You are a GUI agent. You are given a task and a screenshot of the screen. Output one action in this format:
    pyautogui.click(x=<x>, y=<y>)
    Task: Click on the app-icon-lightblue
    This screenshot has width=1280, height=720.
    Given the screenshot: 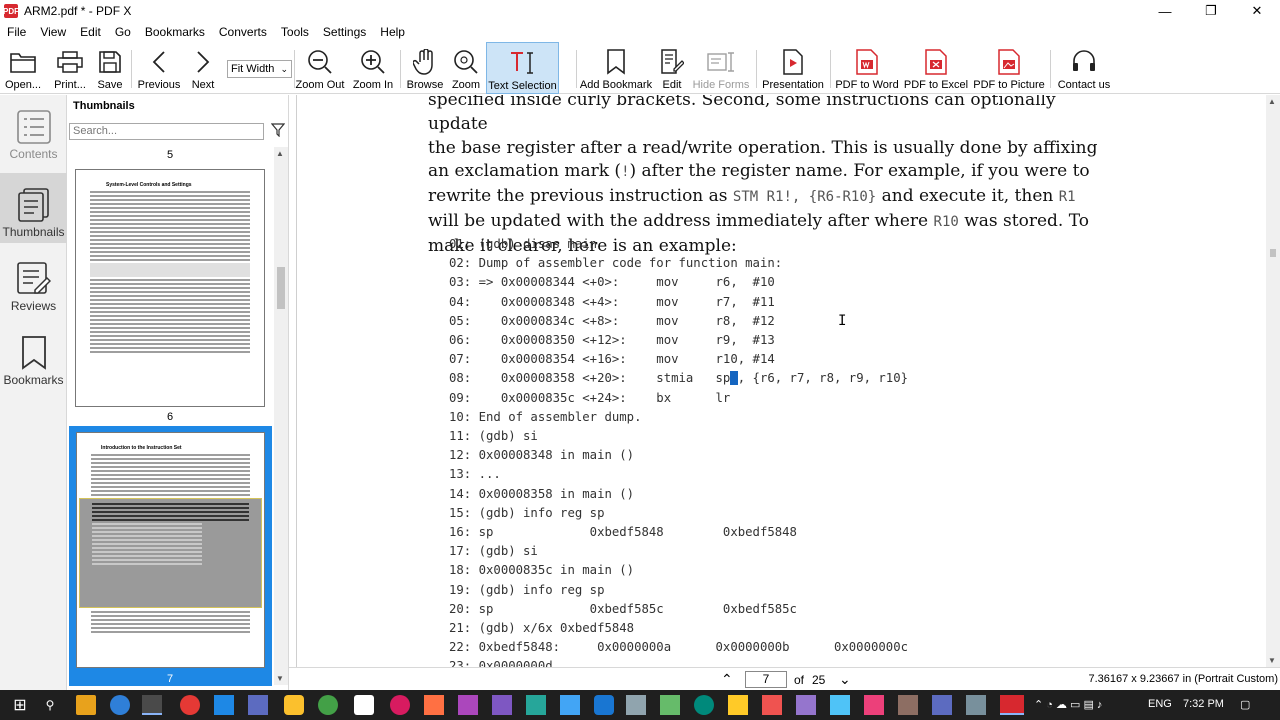 What is the action you would take?
    pyautogui.click(x=570, y=705)
    